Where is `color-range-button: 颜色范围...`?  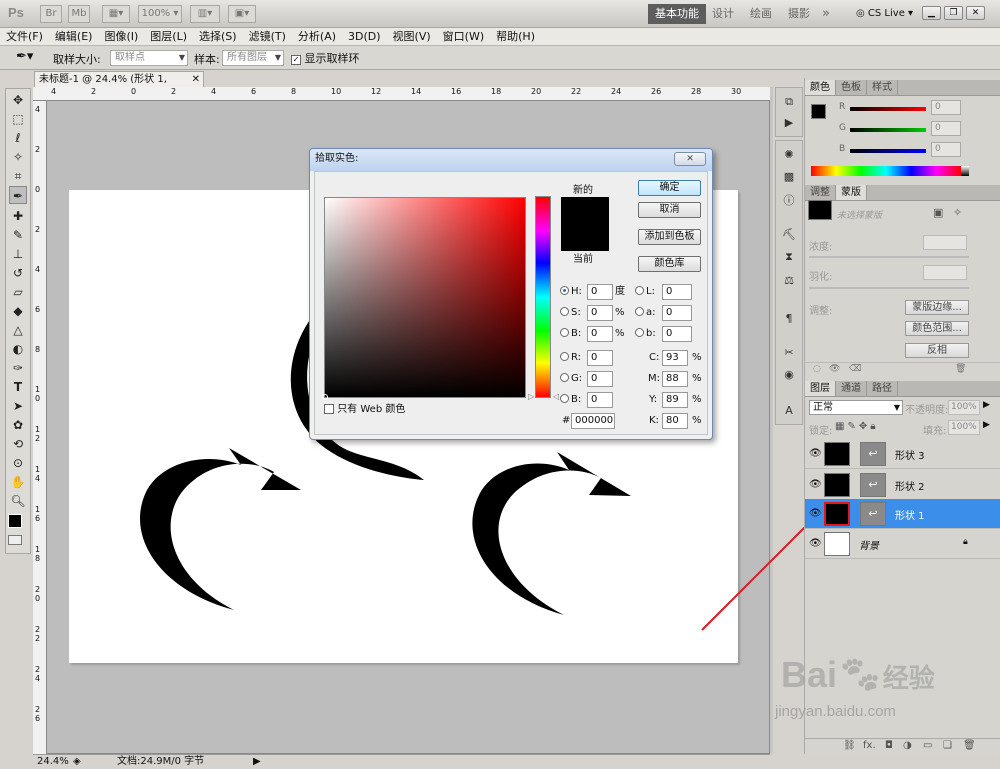
color-range-button: 颜色范围... is located at coordinates (937, 328).